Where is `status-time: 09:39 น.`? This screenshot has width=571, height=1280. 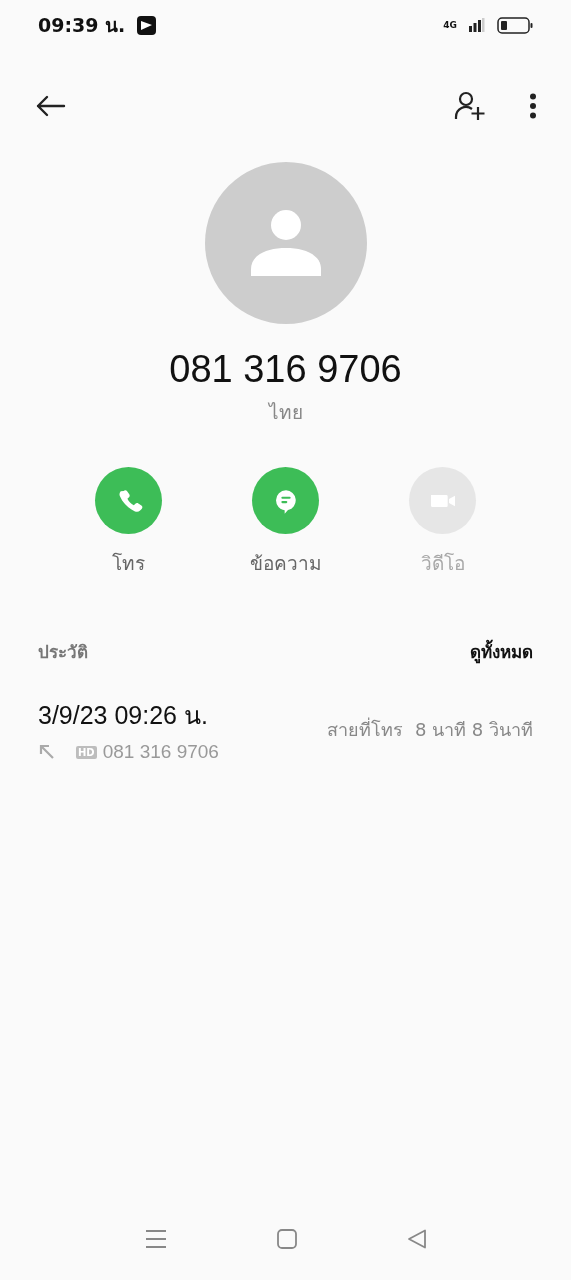
status-time: 09:39 น. is located at coordinates (82, 25).